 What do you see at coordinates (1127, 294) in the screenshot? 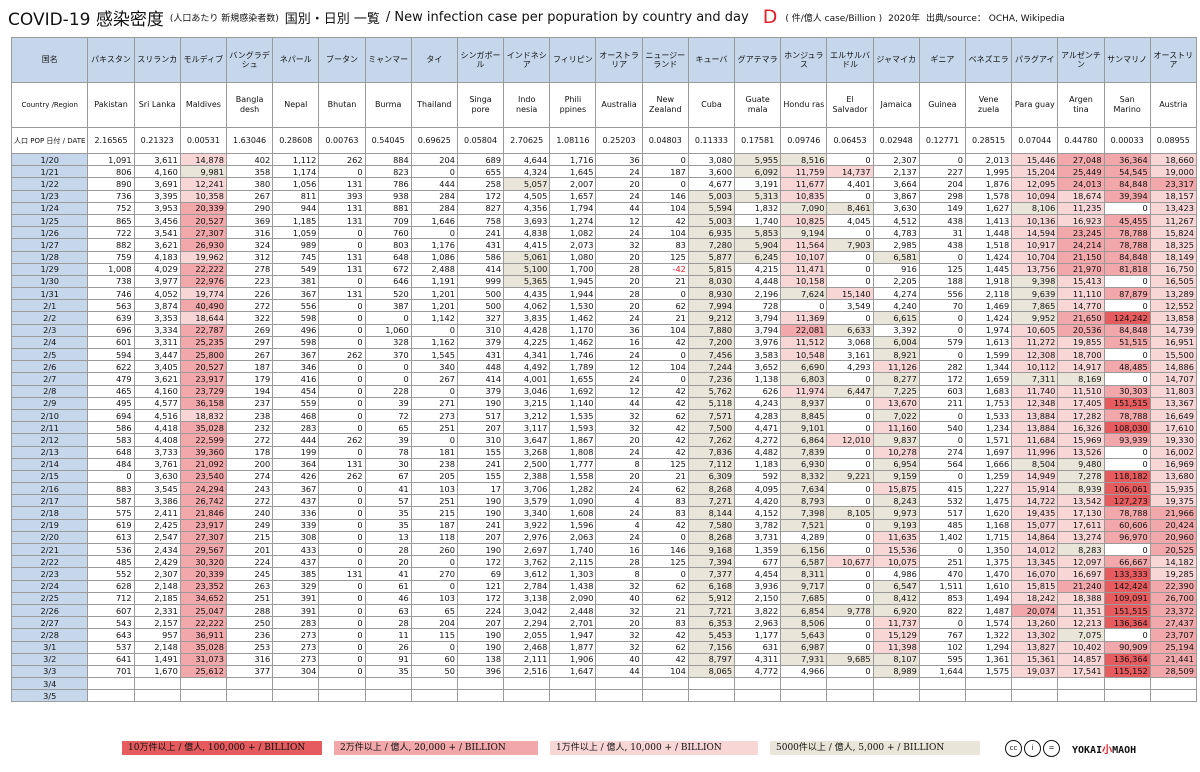
I see `value-cell: 87,879` at bounding box center [1127, 294].